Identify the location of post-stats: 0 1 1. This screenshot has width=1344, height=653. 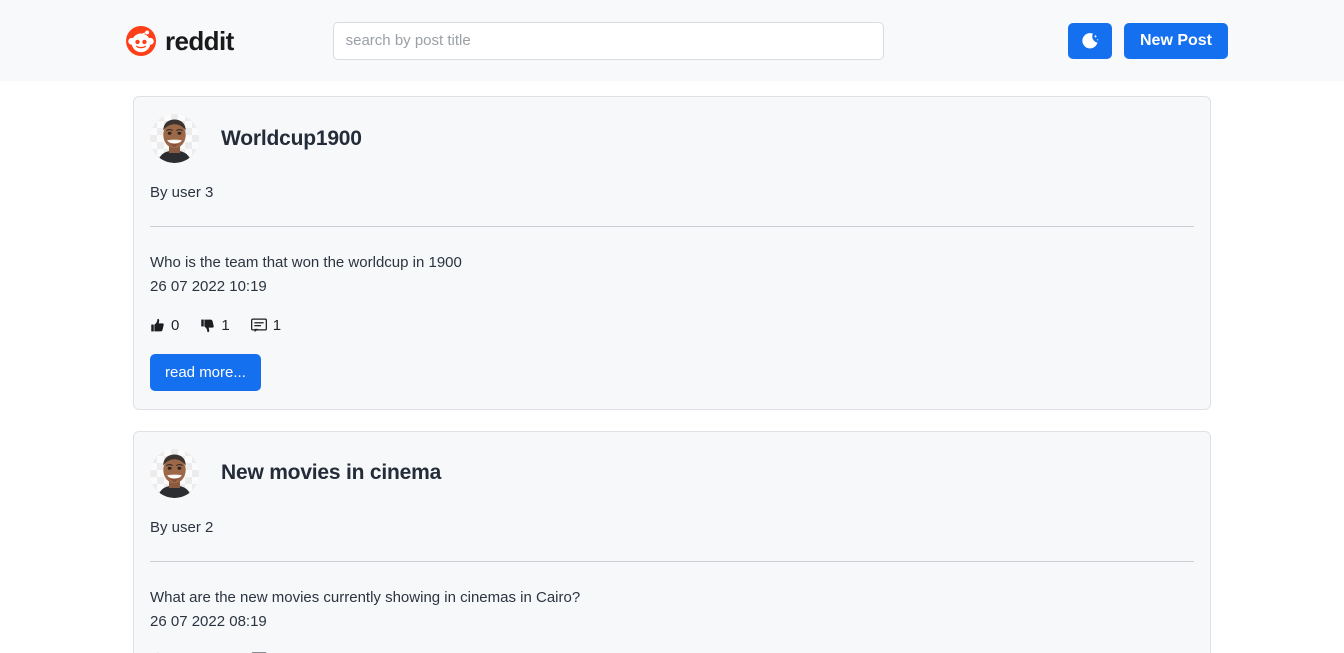
(672, 325).